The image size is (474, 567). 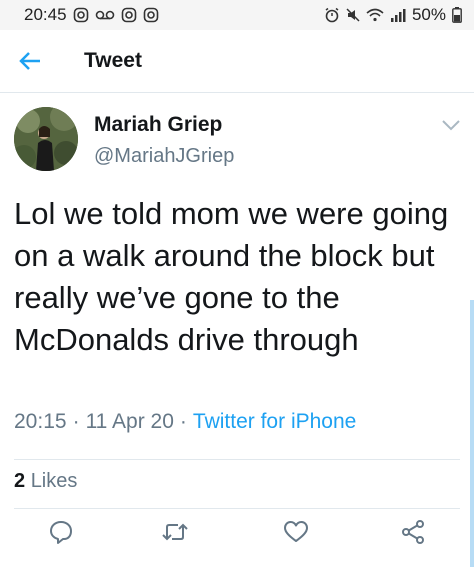 What do you see at coordinates (274, 422) in the screenshot?
I see `tweet-source-link: Twitter for iPhone` at bounding box center [274, 422].